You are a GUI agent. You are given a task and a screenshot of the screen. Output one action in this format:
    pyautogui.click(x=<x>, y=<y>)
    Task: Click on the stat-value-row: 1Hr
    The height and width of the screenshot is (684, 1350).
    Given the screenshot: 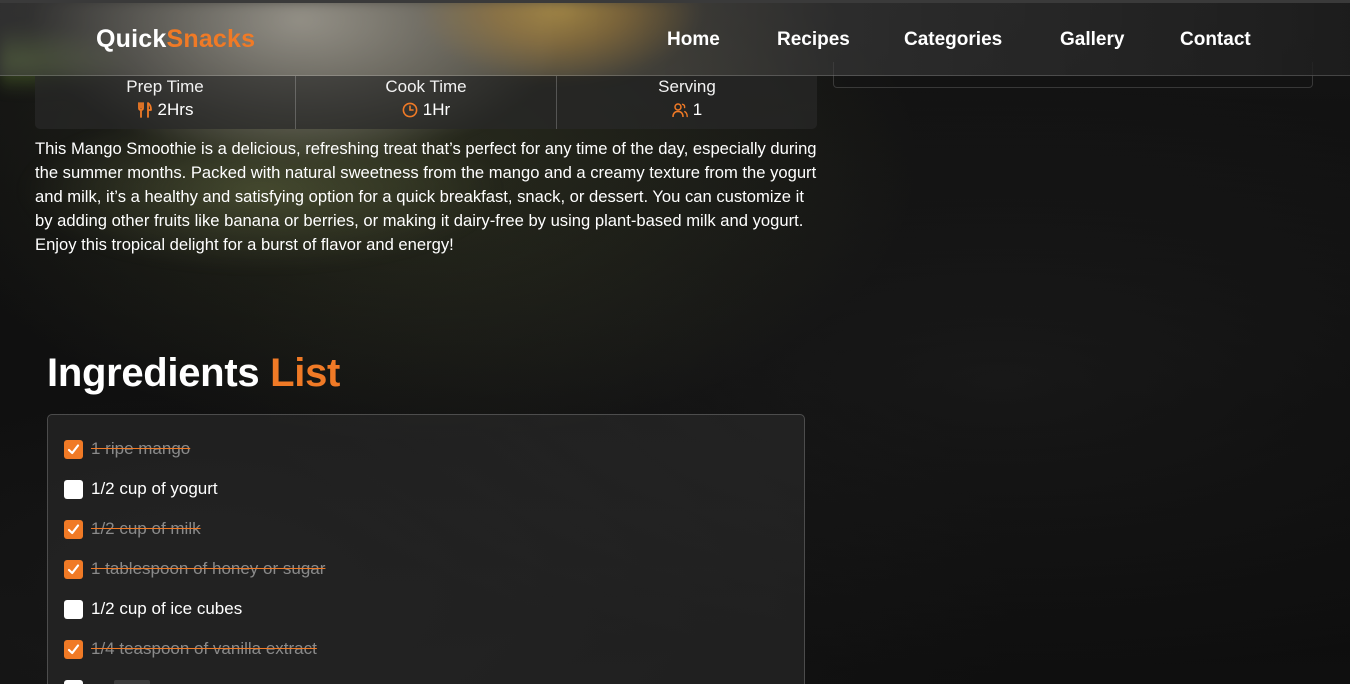 What is the action you would take?
    pyautogui.click(x=426, y=110)
    